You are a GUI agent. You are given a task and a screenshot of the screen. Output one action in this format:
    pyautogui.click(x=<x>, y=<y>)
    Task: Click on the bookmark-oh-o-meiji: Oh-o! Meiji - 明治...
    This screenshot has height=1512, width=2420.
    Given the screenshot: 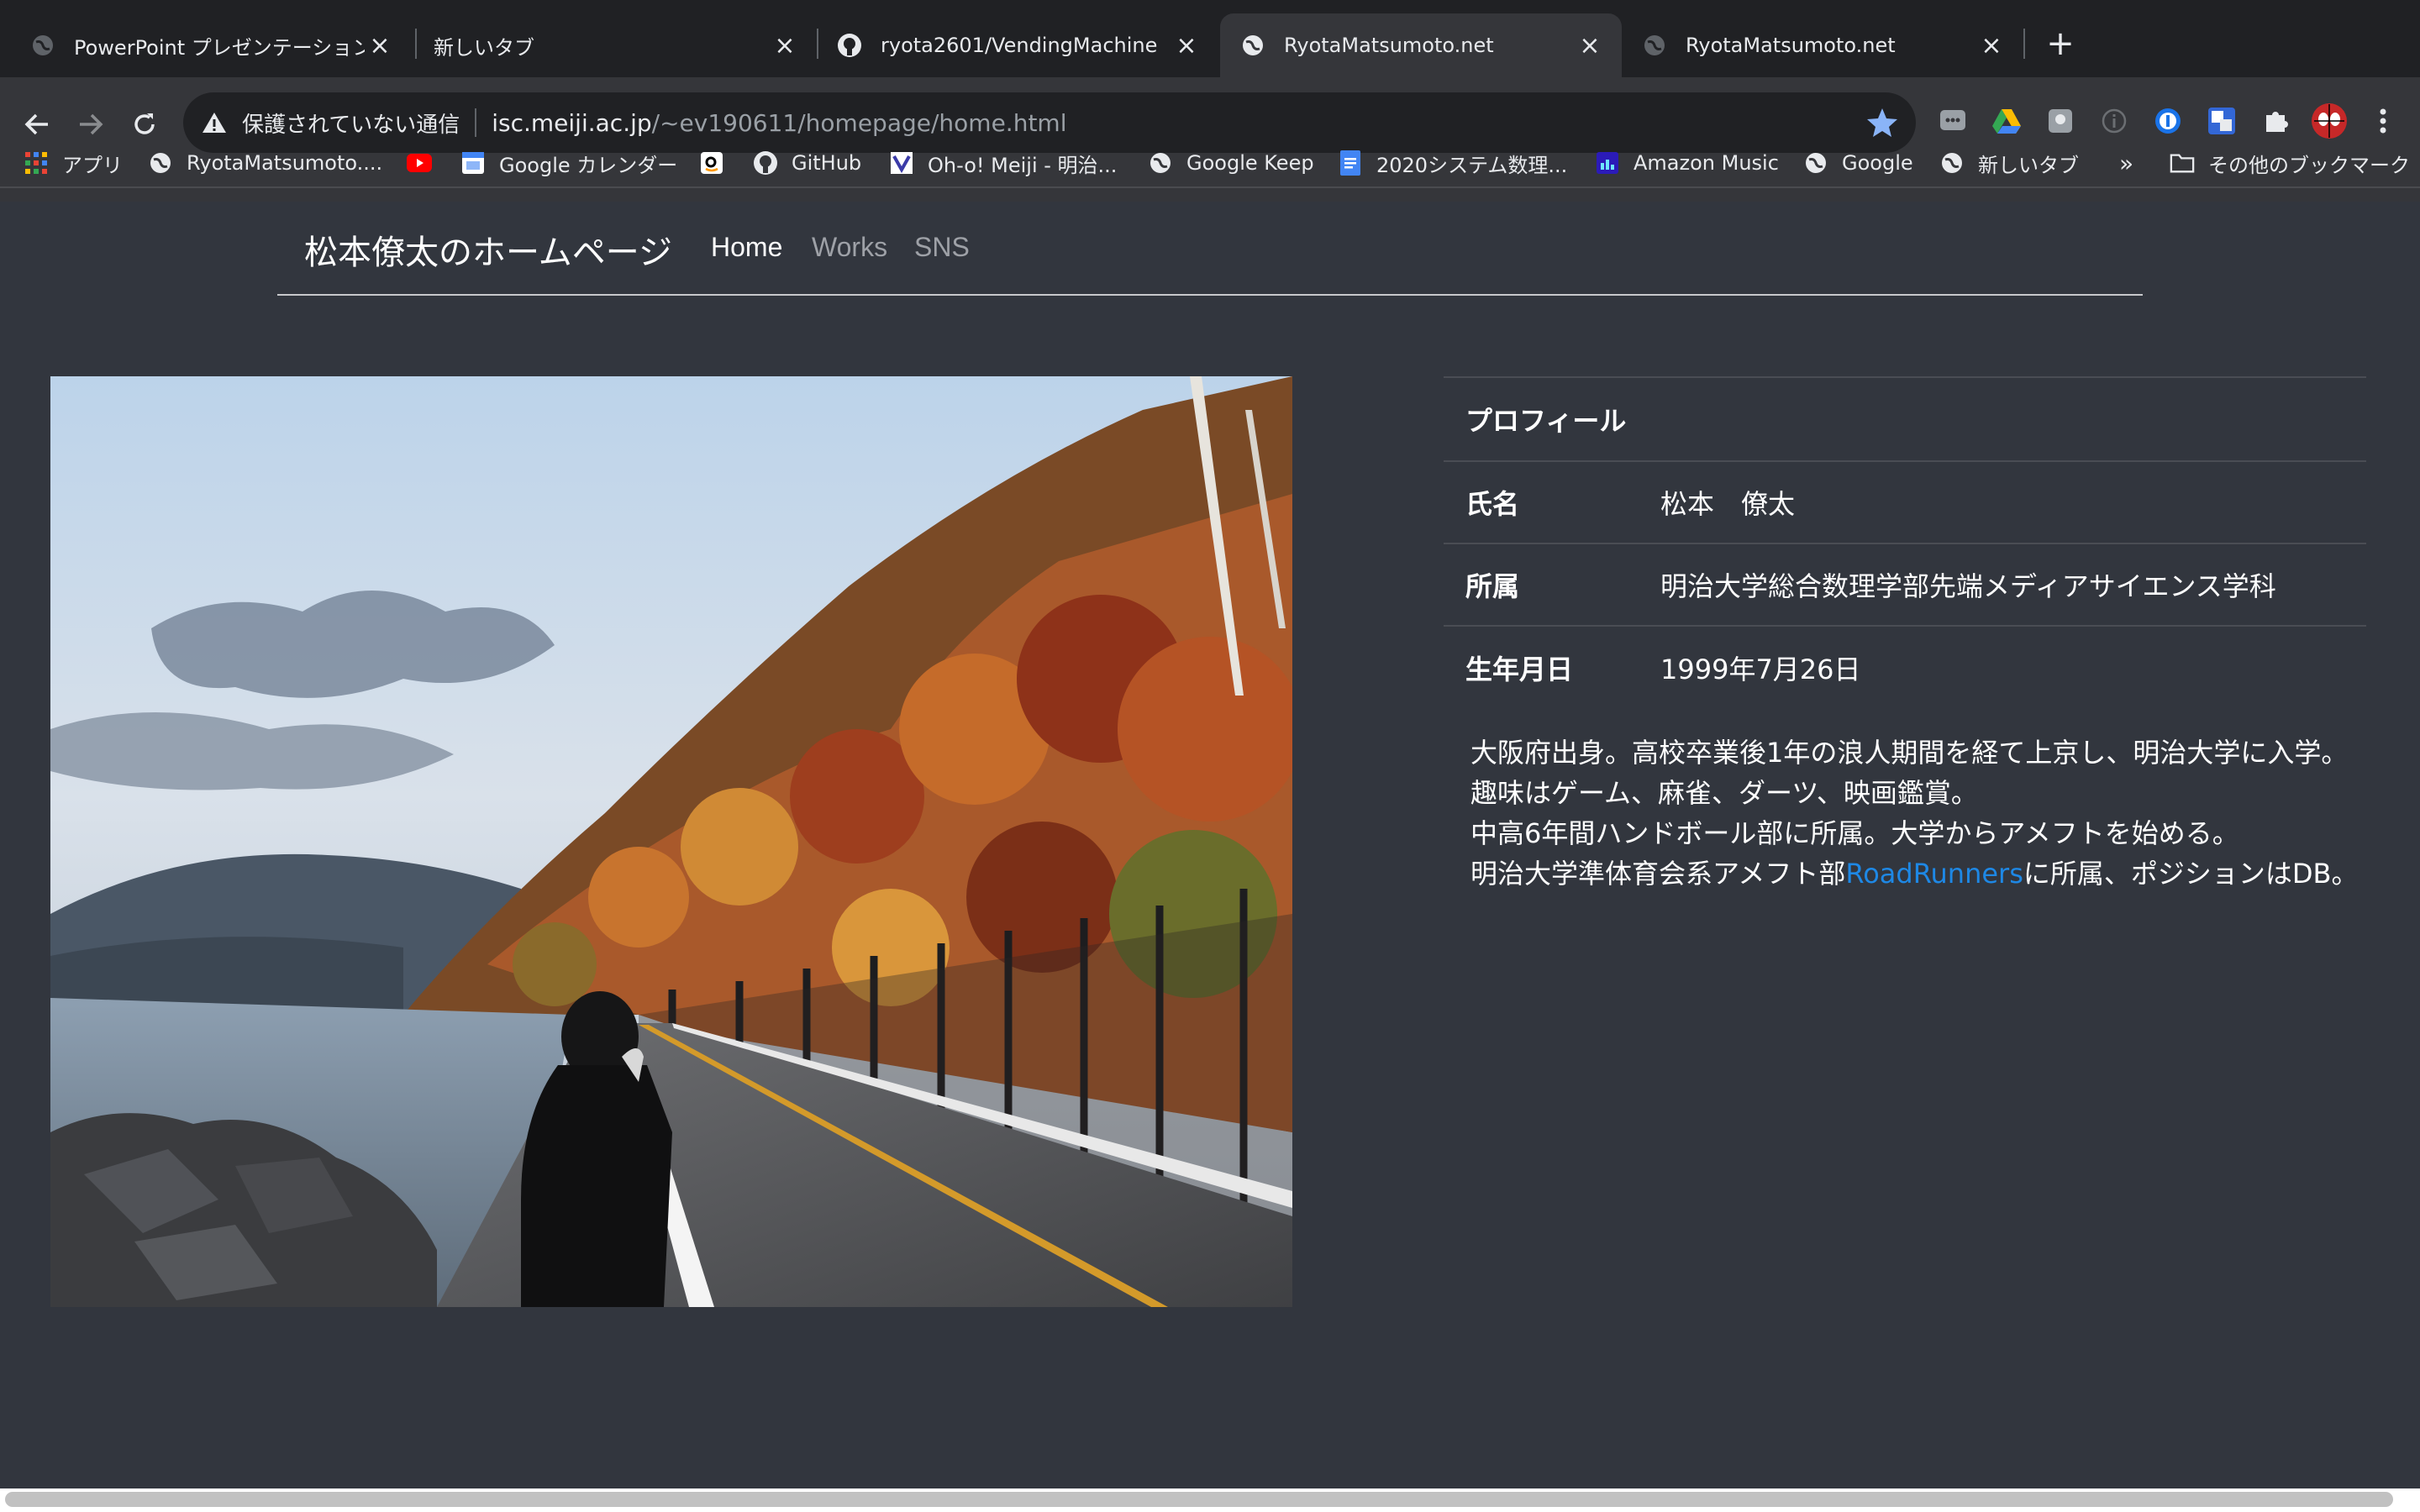 What is the action you would take?
    pyautogui.click(x=1003, y=162)
    